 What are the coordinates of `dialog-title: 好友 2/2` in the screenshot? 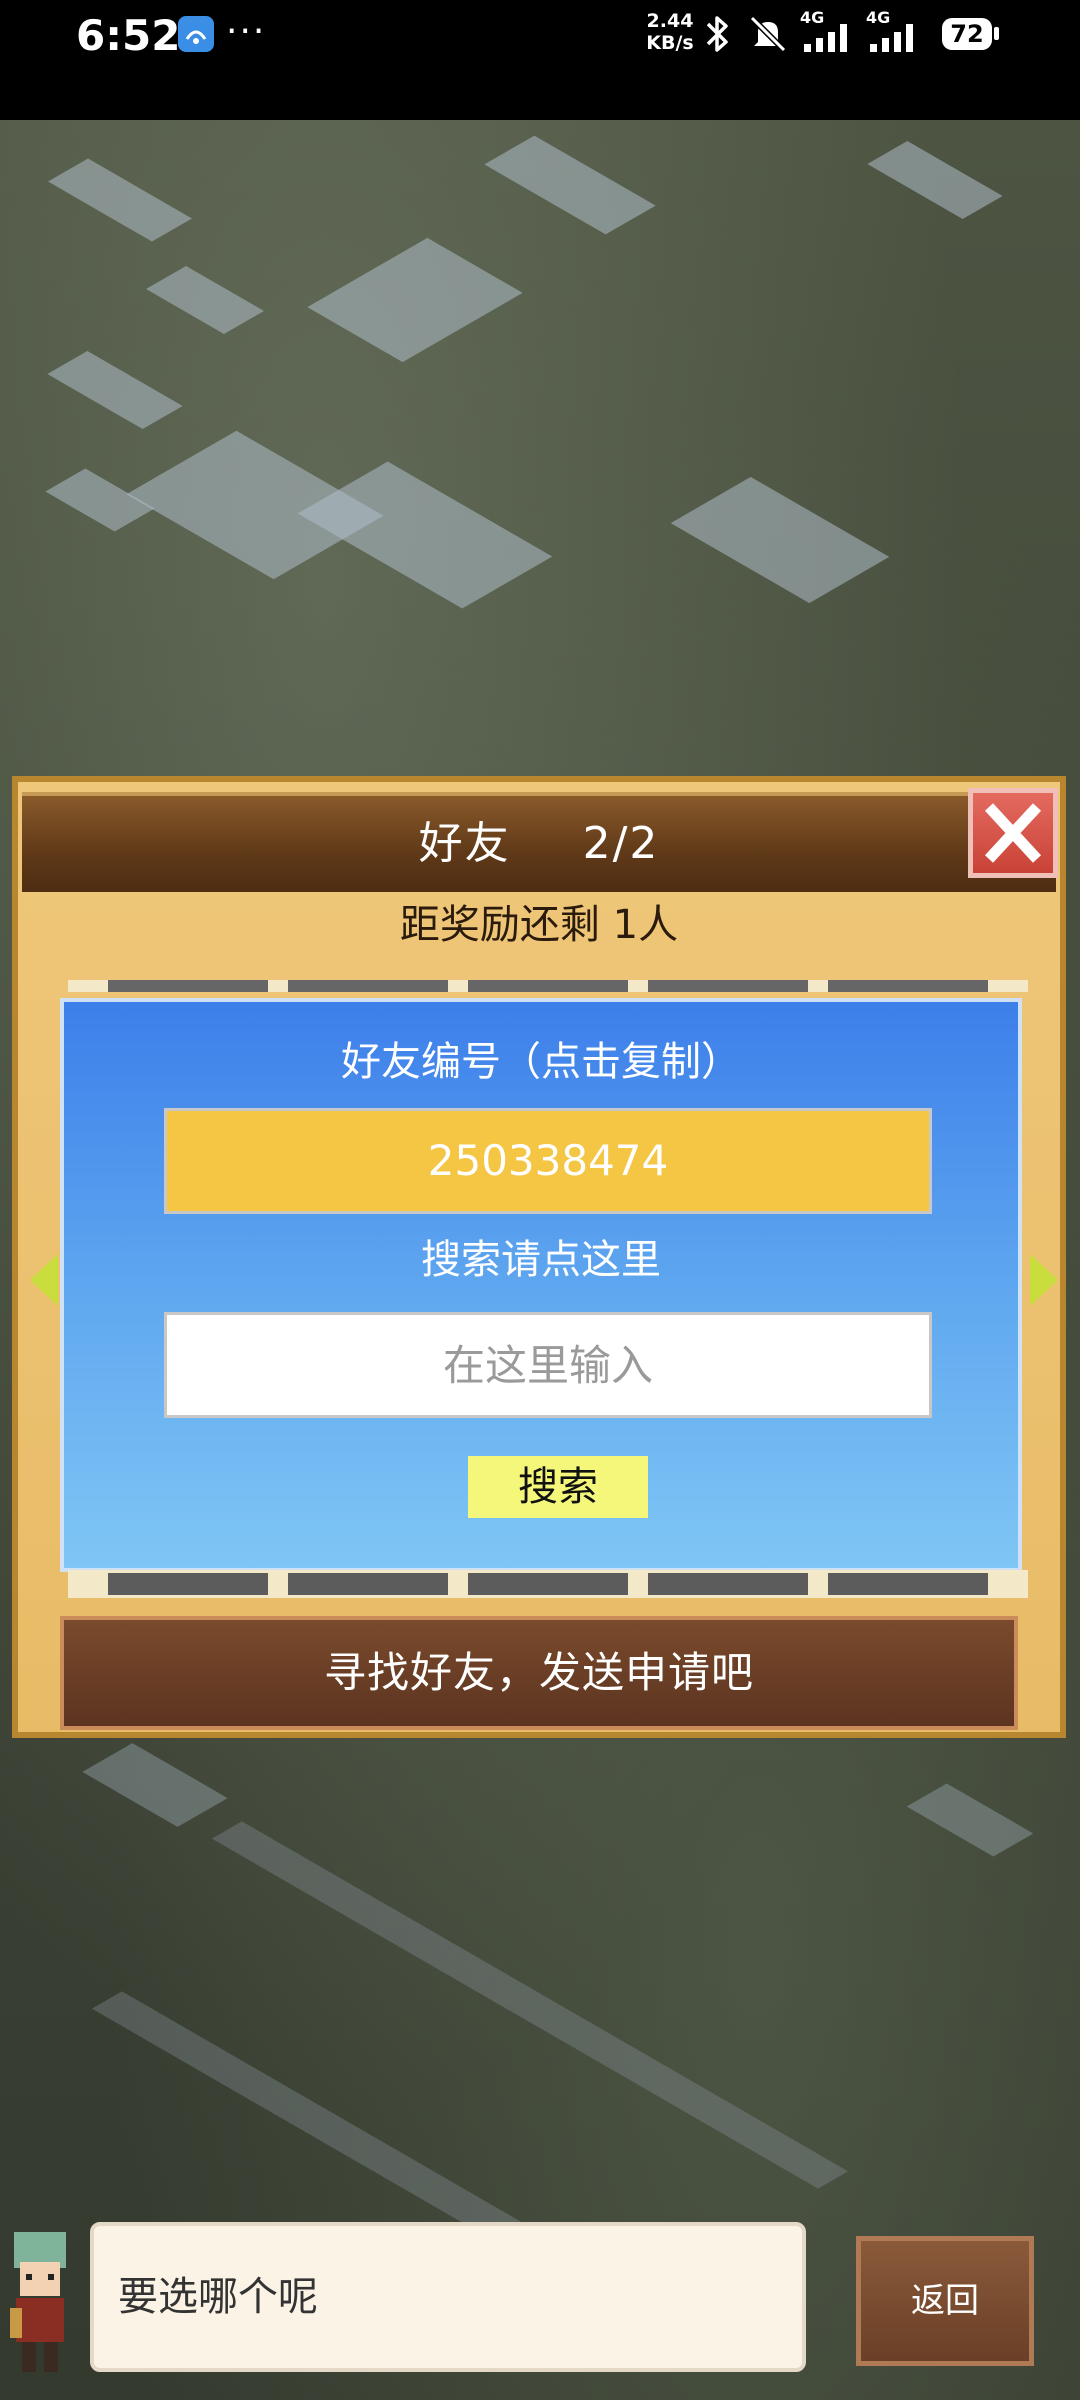 It's located at (539, 844).